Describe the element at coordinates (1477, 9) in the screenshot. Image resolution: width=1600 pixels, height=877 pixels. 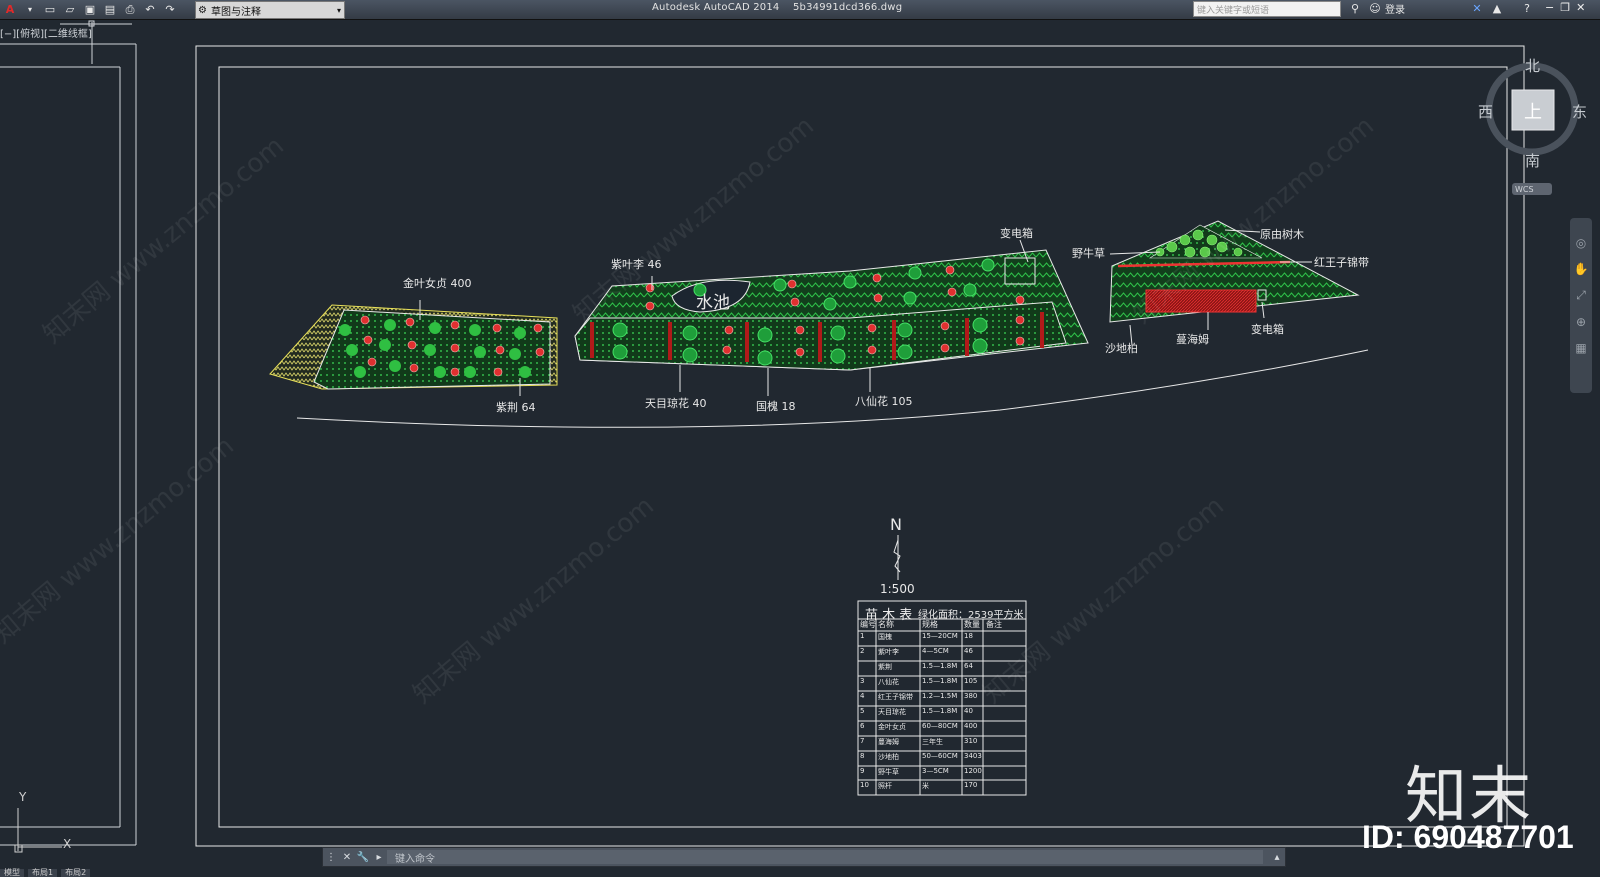
I see `exchange-icon: ✕` at that location.